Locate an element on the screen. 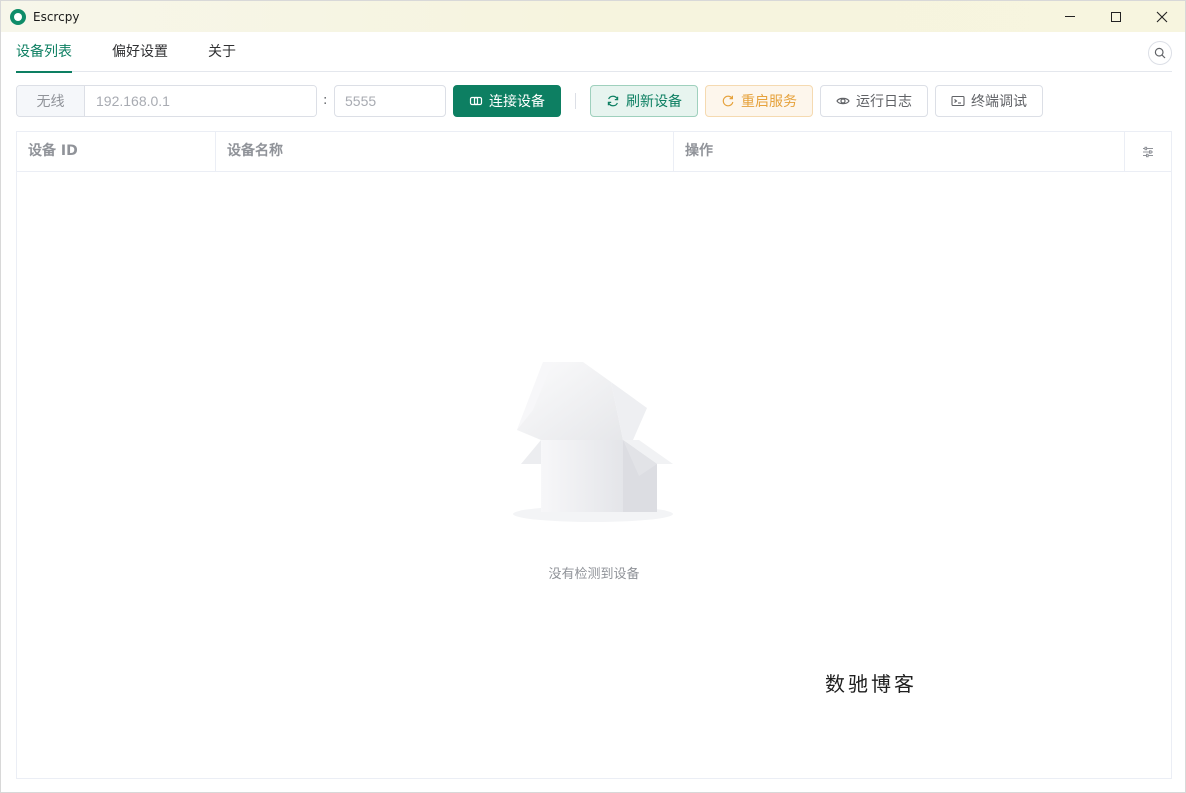 Image resolution: width=1186 pixels, height=793 pixels. column-settings-button is located at coordinates (1148, 151).